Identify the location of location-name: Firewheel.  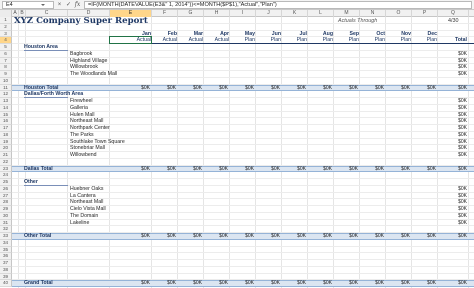
(81, 101).